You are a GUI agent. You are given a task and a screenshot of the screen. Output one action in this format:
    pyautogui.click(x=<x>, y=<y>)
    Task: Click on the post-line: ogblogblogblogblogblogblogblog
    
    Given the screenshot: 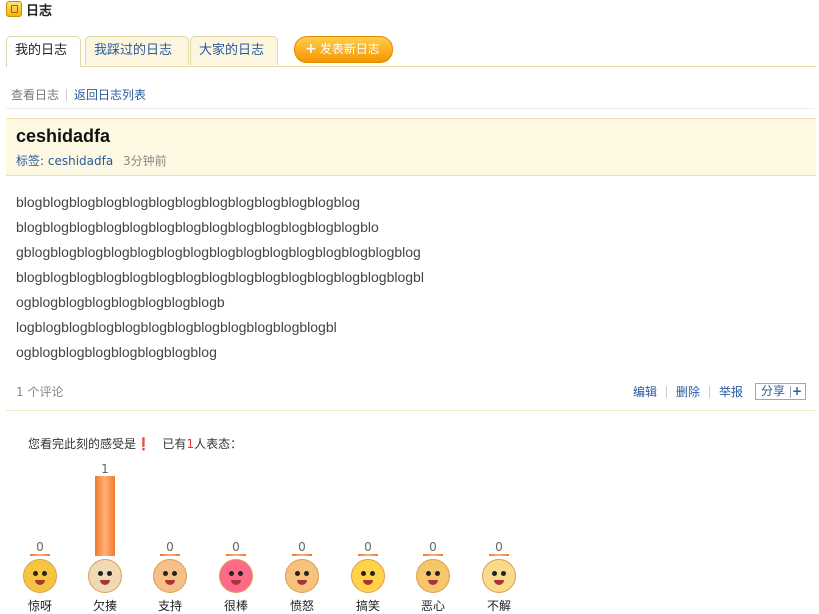 What is the action you would take?
    pyautogui.click(x=116, y=352)
    